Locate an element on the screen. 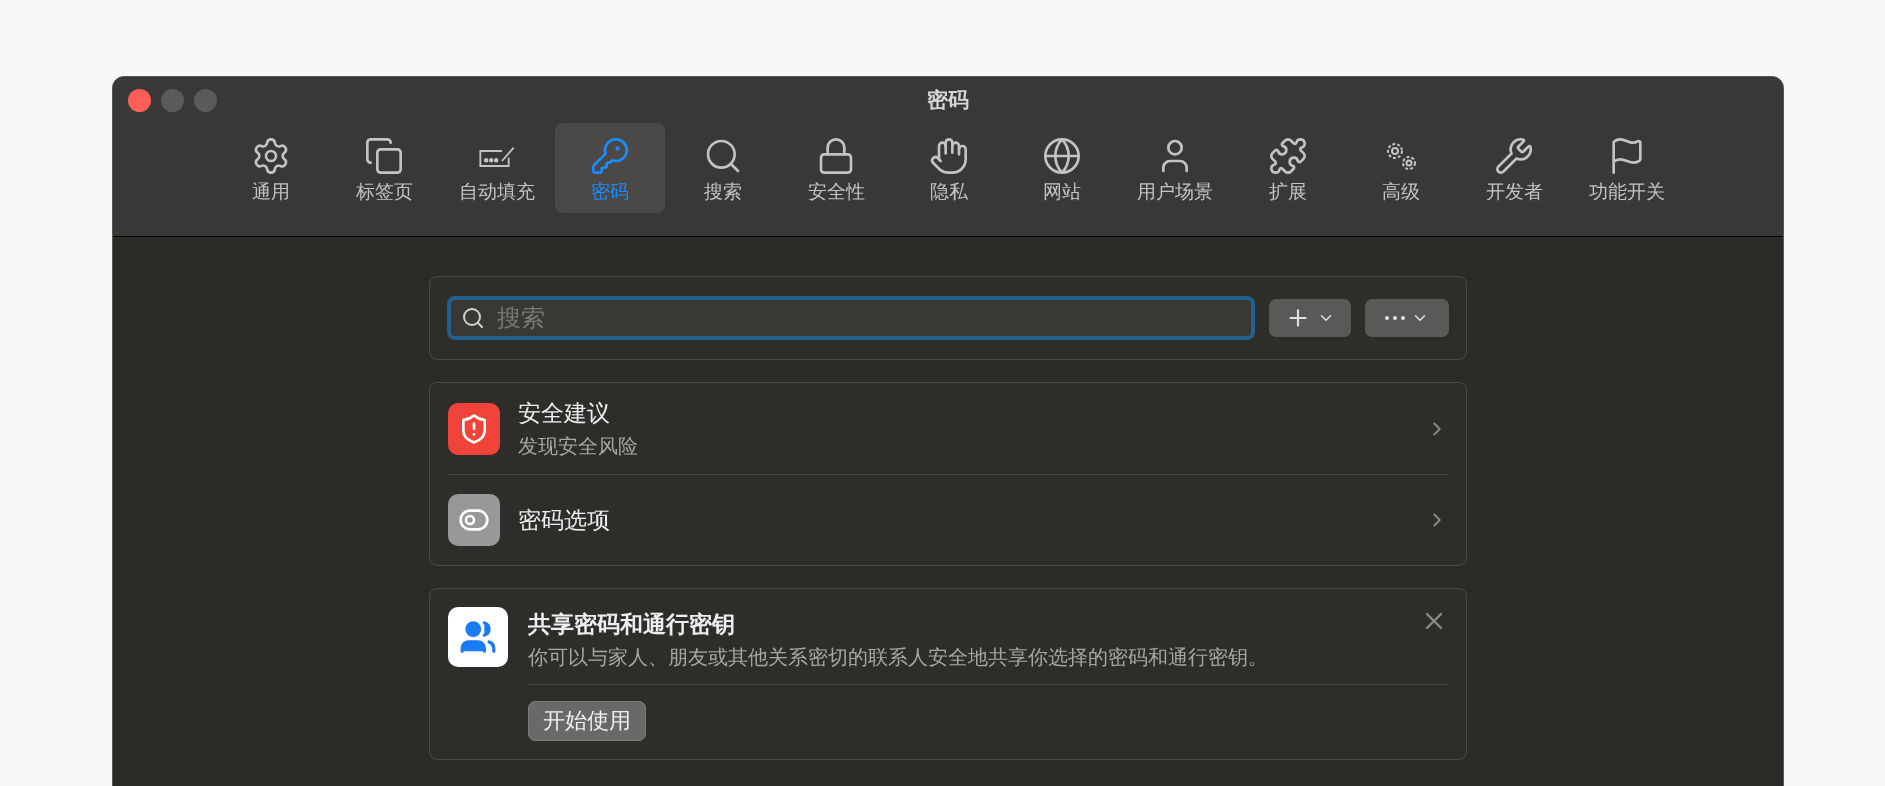 The height and width of the screenshot is (786, 1885). close-button is located at coordinates (139, 100).